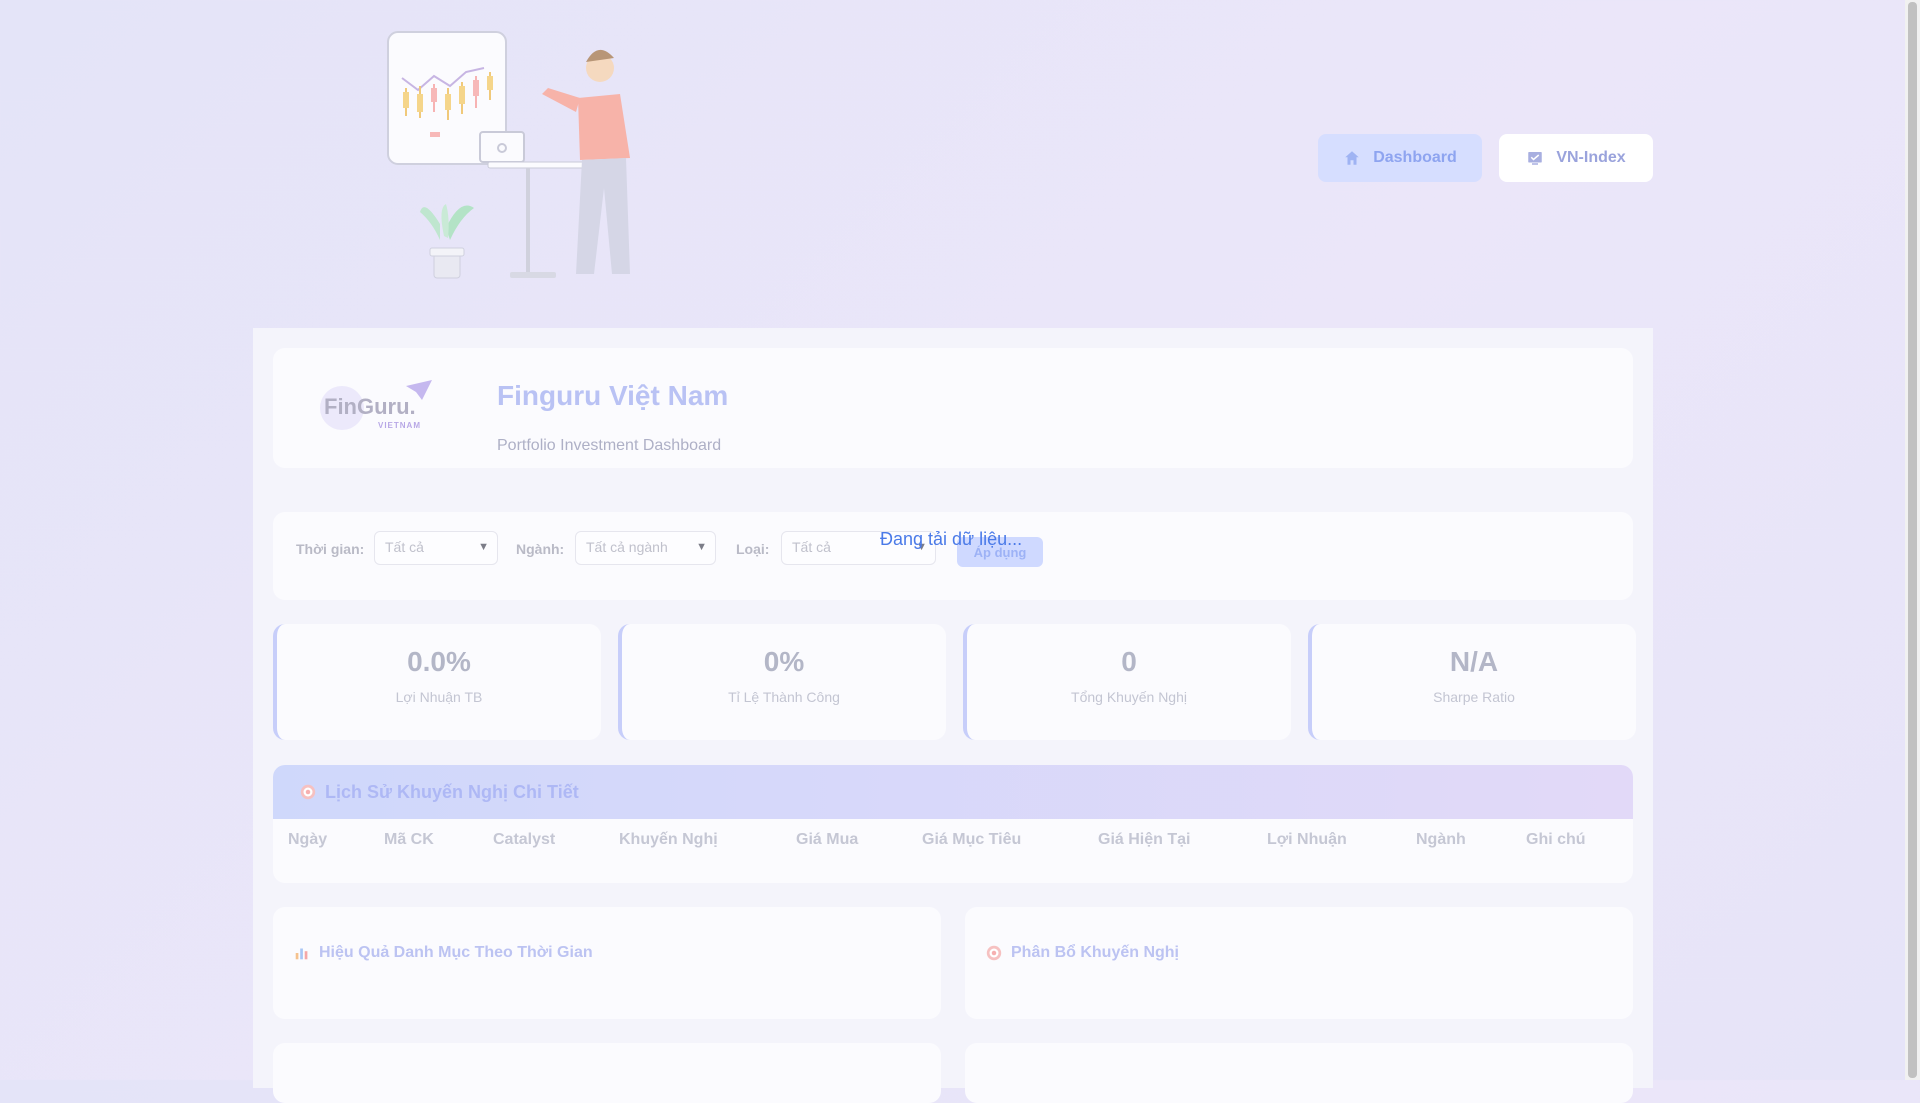 Image resolution: width=1920 pixels, height=1103 pixels. What do you see at coordinates (1095, 952) in the screenshot?
I see `distribution-chart-title: Phân Bổ Khuyến Nghị` at bounding box center [1095, 952].